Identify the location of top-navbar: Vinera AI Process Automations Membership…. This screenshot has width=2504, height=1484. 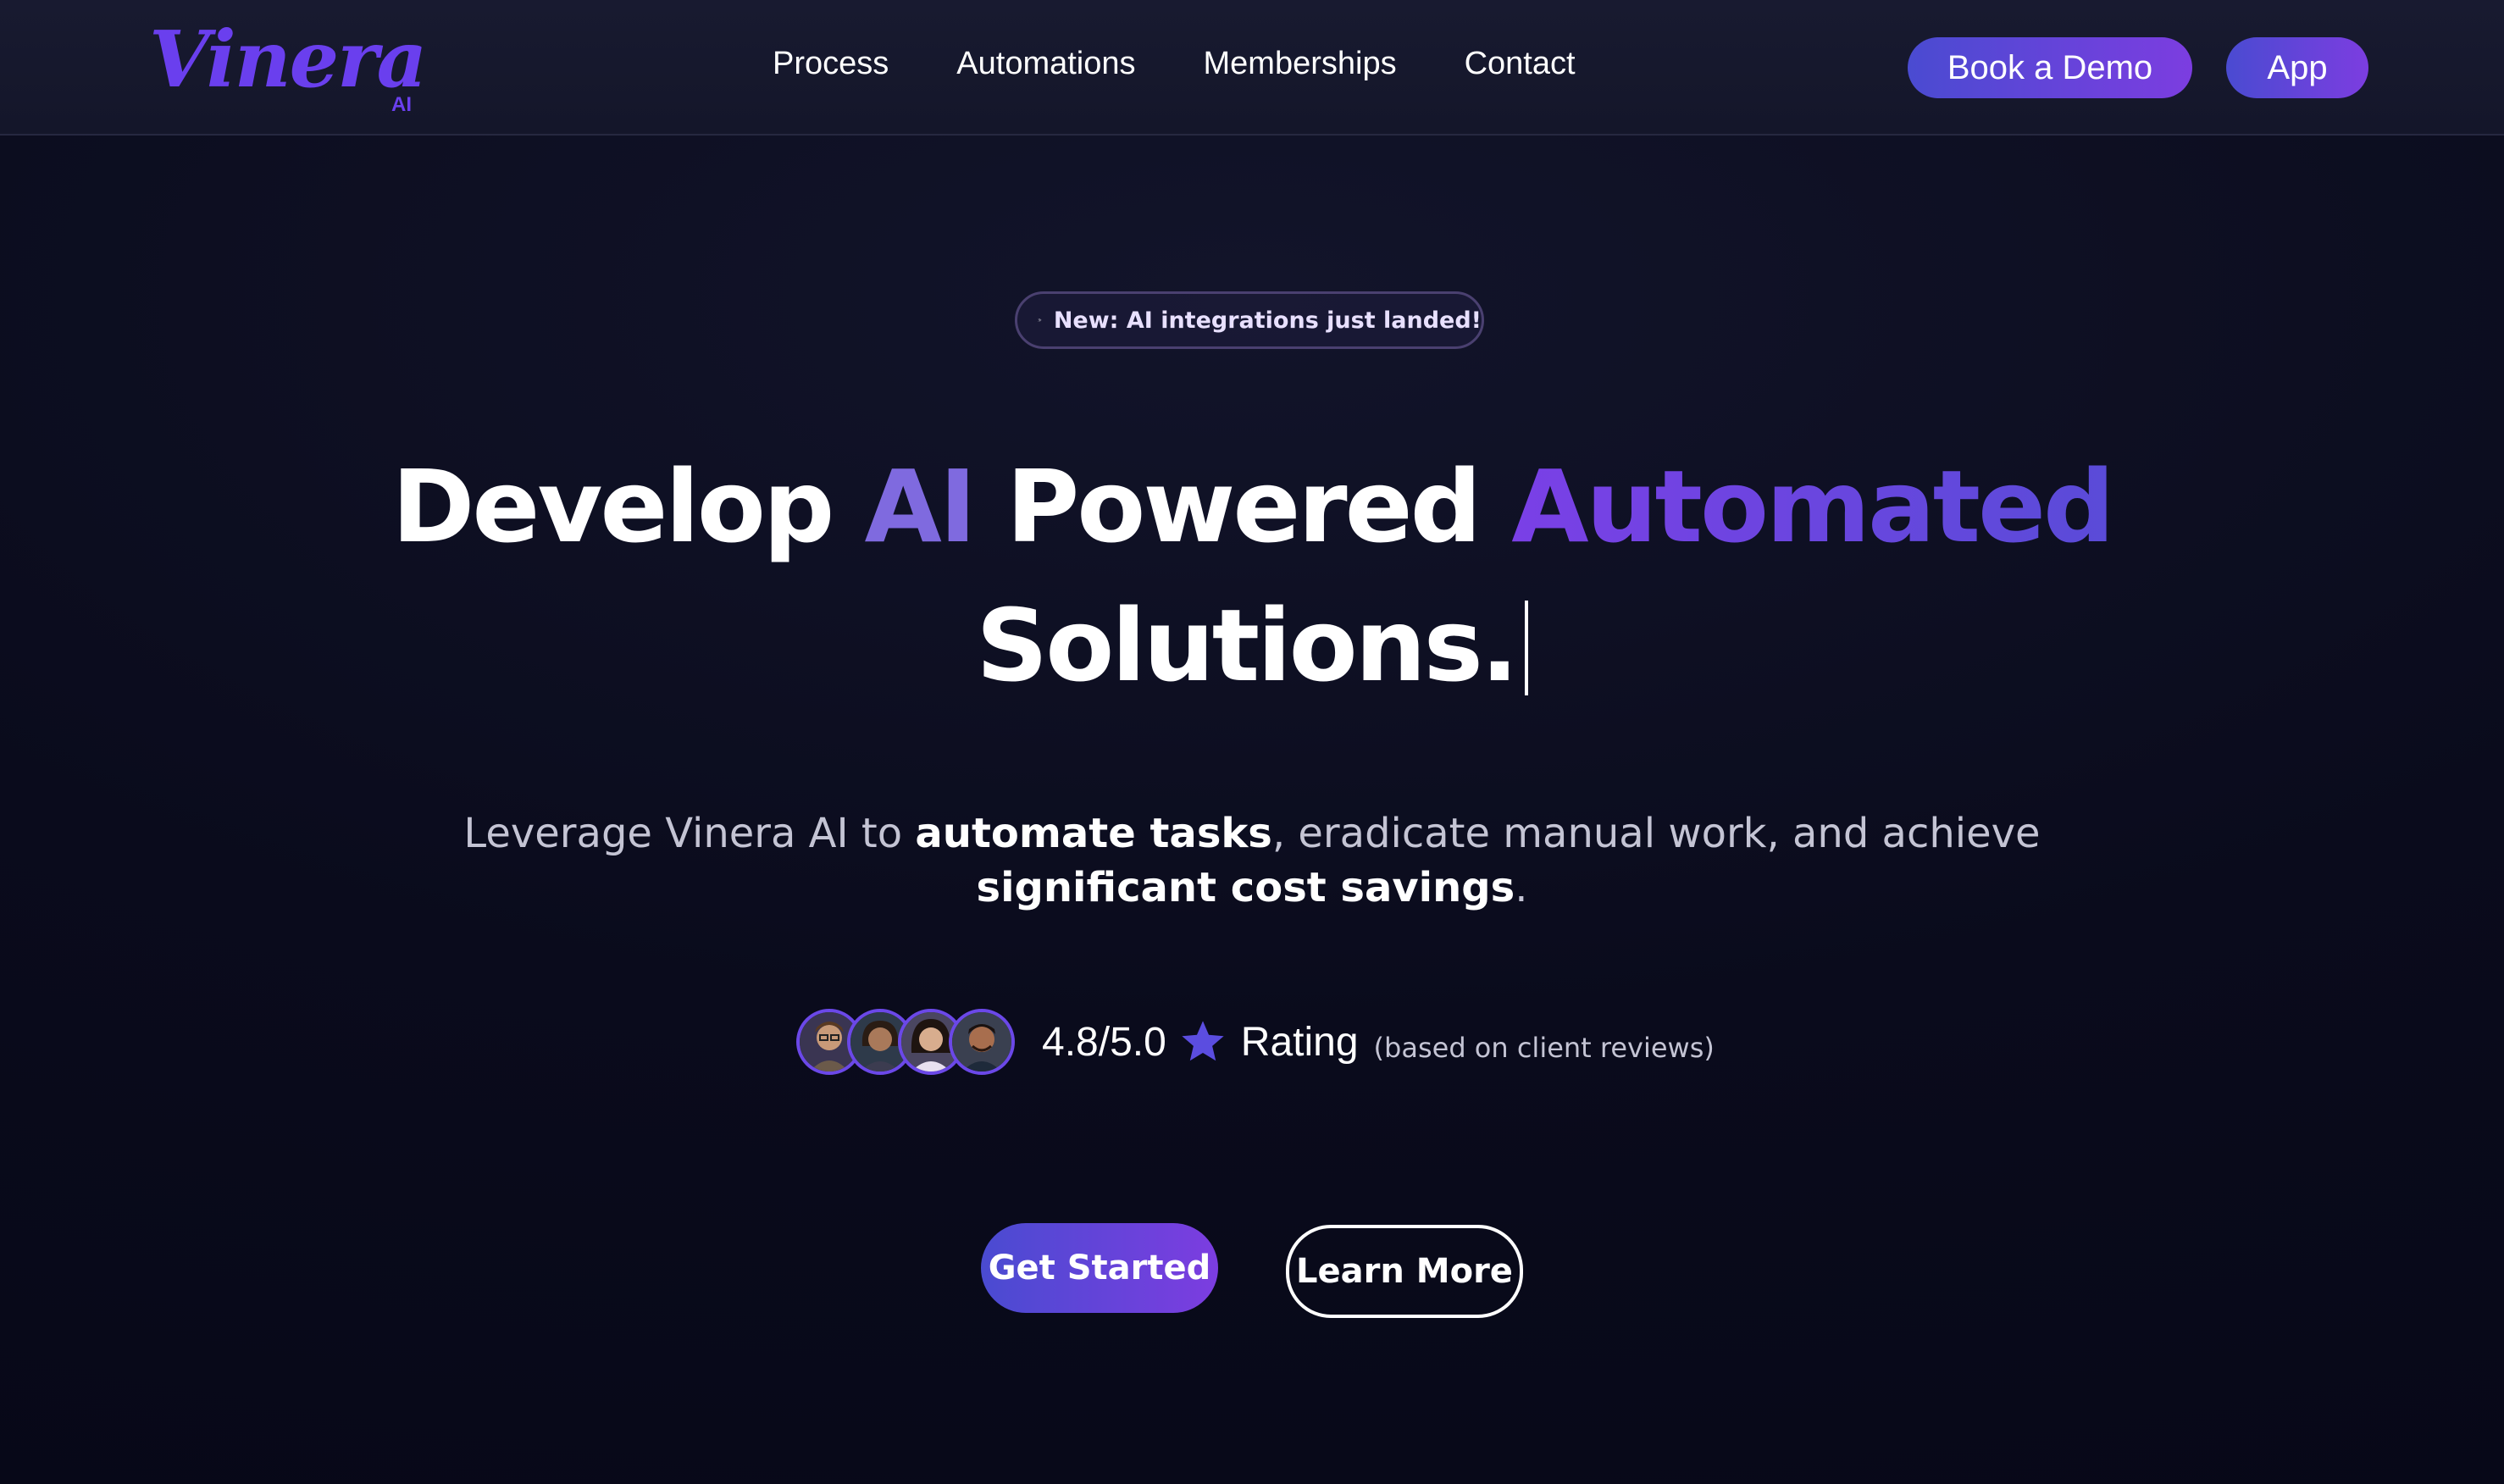
(1252, 68).